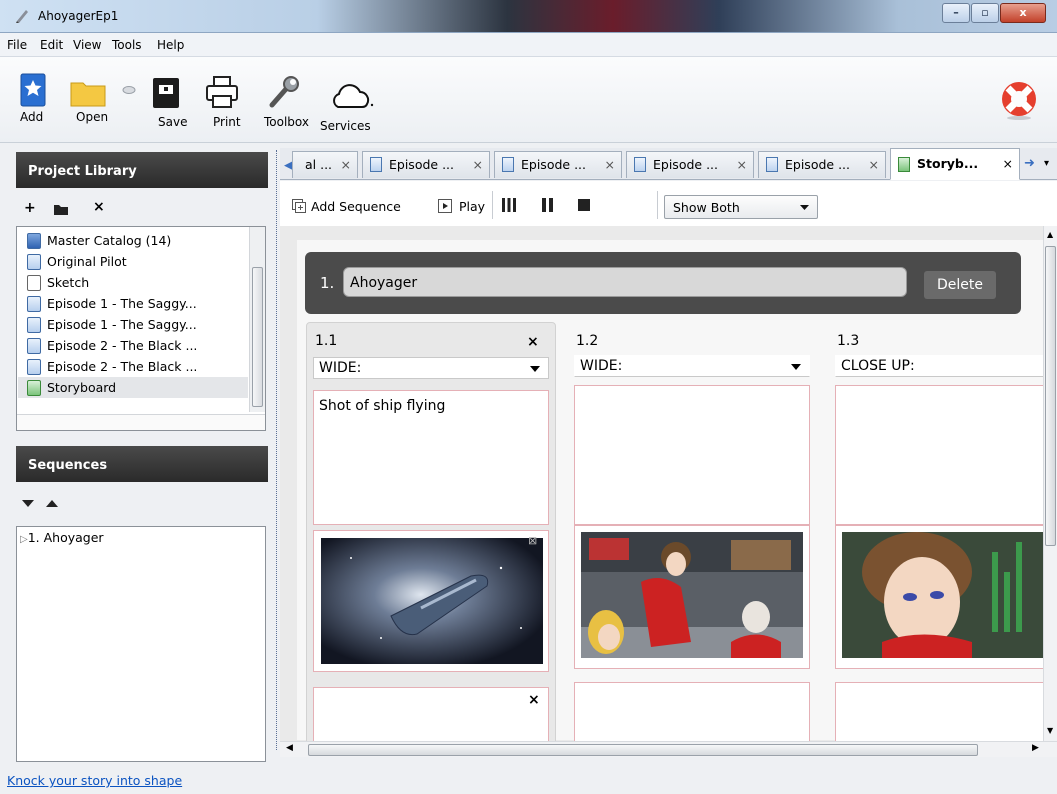  Describe the element at coordinates (353, 98) in the screenshot. I see `services-button` at that location.